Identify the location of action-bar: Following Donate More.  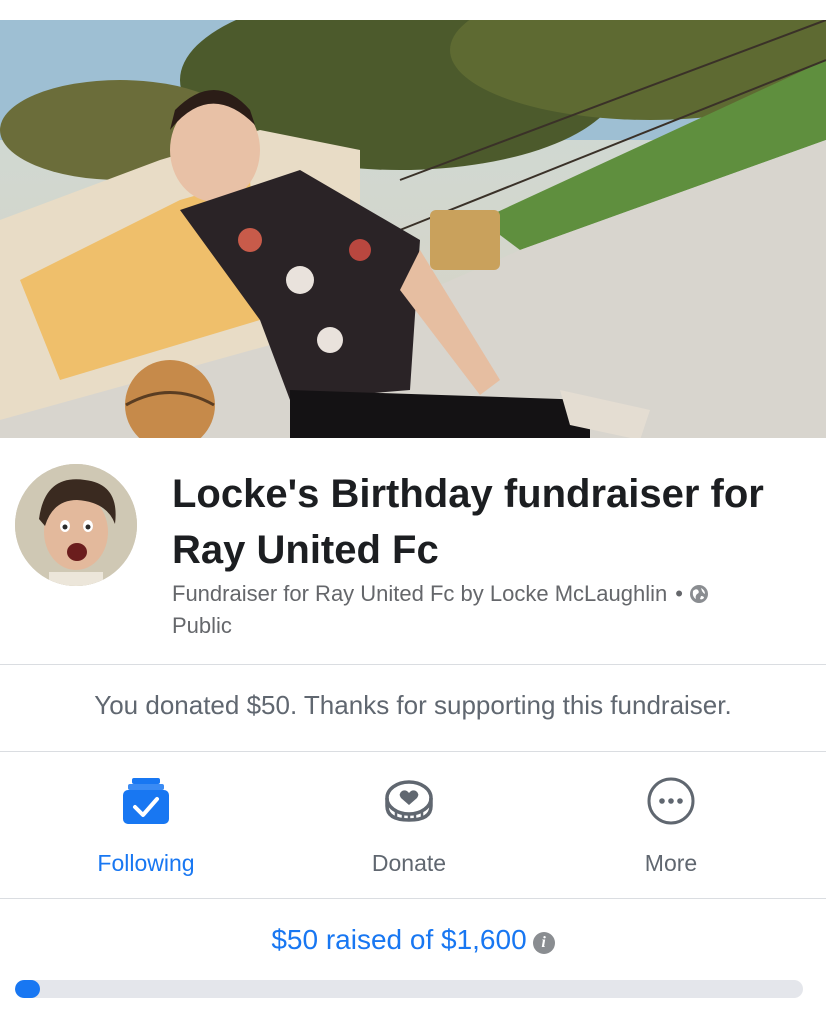
(413, 825).